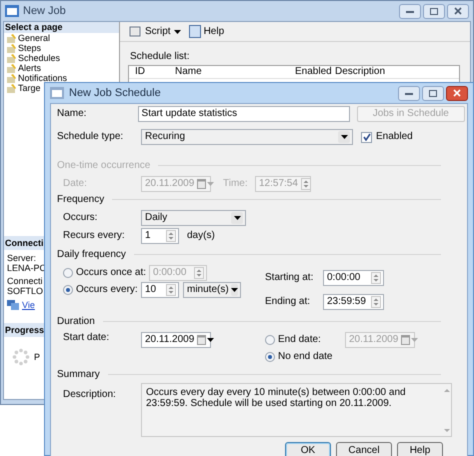 Image resolution: width=474 pixels, height=456 pixels. I want to click on list-label: Schedule list:, so click(160, 57).